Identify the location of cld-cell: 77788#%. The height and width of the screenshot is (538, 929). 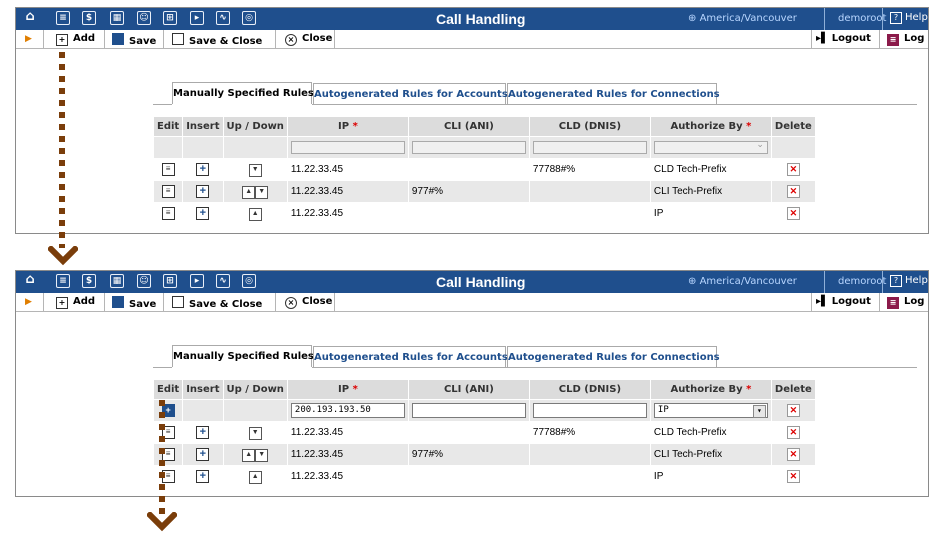
(589, 432).